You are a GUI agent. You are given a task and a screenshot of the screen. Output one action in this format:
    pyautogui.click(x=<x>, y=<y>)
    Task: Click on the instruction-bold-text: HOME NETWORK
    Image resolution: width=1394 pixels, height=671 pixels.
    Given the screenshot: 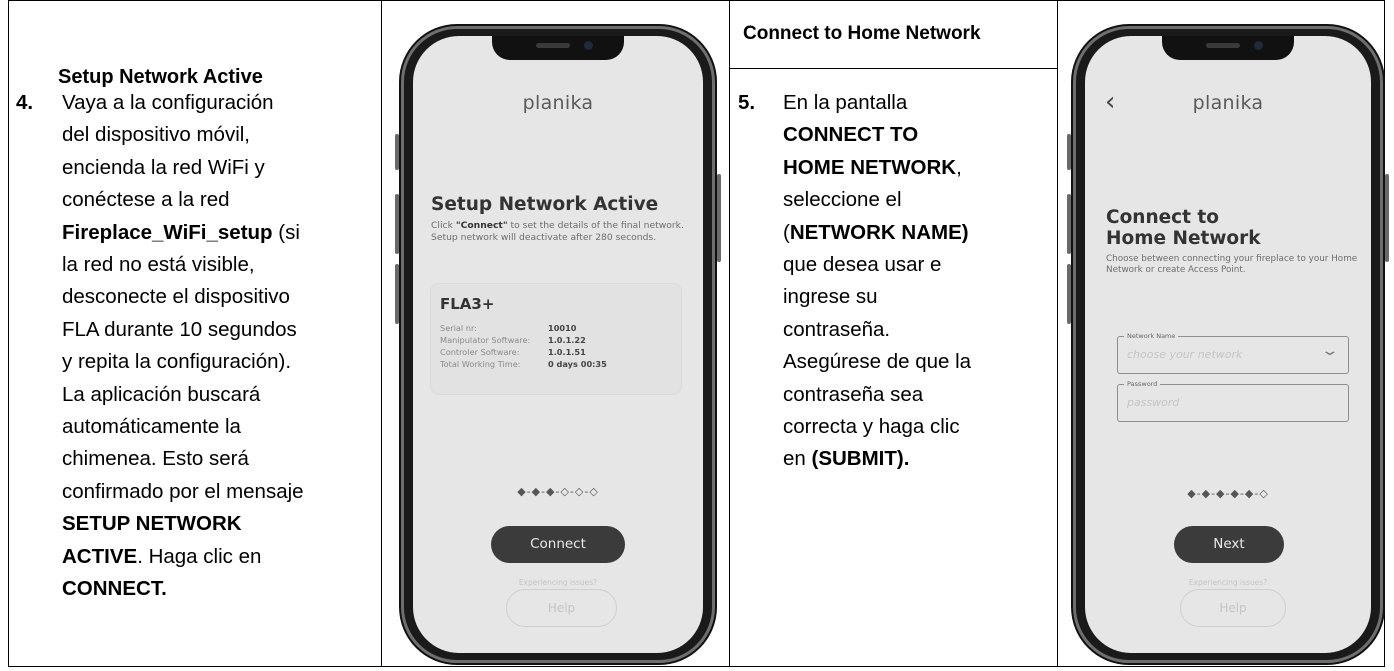 What is the action you would take?
    pyautogui.click(x=870, y=167)
    